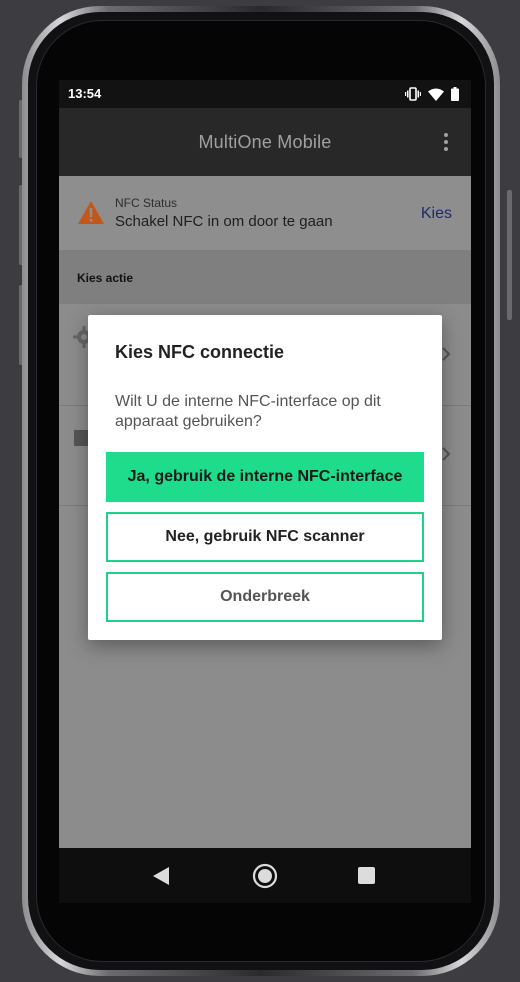  I want to click on recents-icon, so click(366, 875).